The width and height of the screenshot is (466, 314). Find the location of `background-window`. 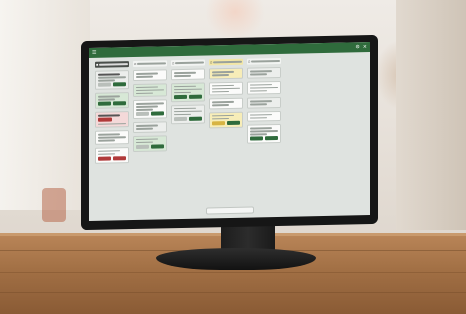

background-window is located at coordinates (45, 105).